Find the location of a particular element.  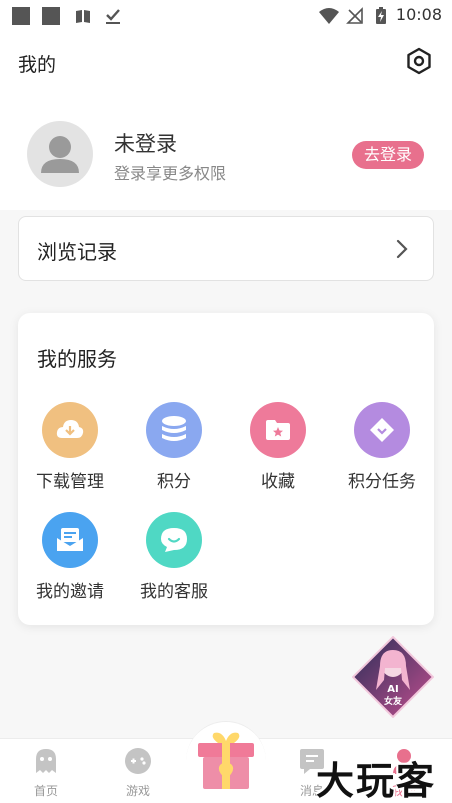

service-favorites: 收藏 is located at coordinates (278, 447).